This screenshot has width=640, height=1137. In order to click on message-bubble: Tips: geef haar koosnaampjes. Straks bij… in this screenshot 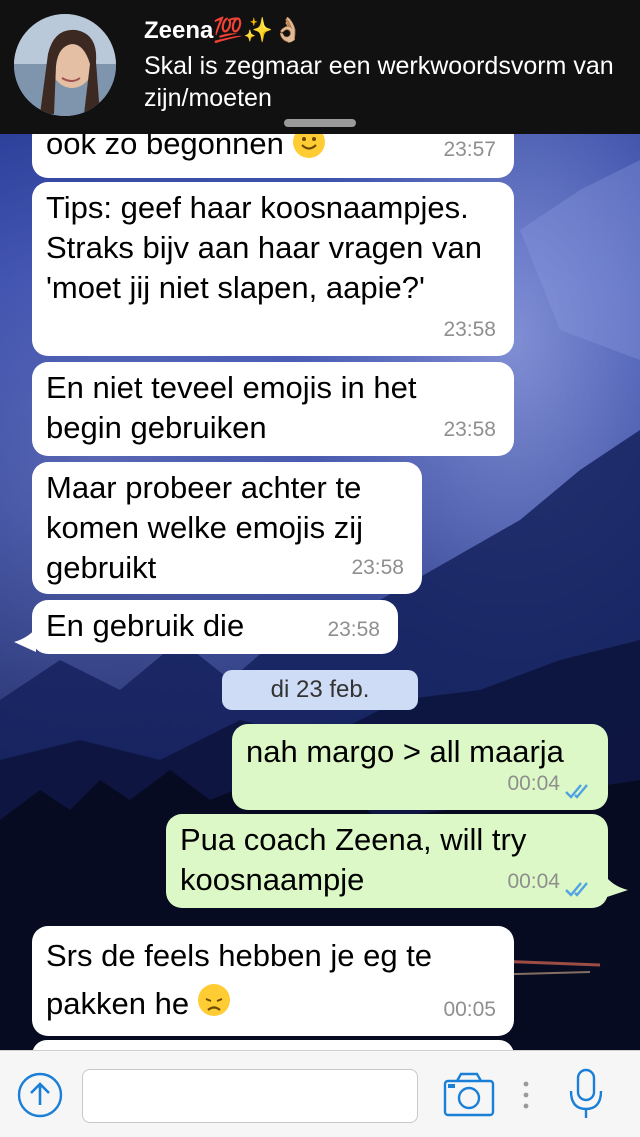, I will do `click(273, 269)`.